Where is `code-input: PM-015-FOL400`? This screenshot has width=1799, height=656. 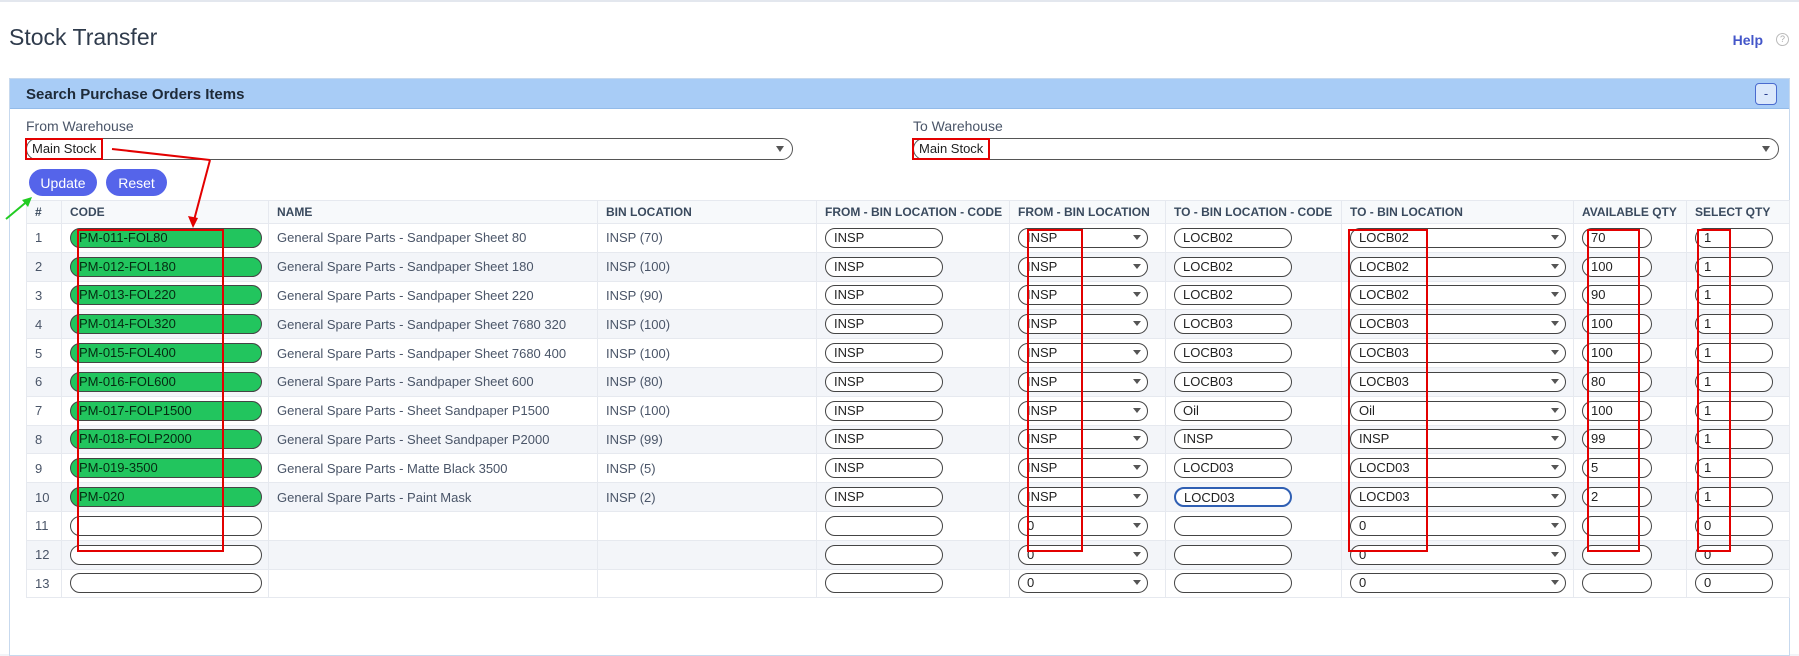 code-input: PM-015-FOL400 is located at coordinates (166, 353).